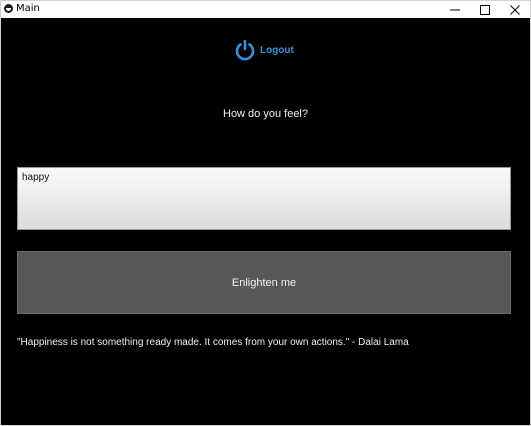 The image size is (531, 426). I want to click on close-icon, so click(515, 9).